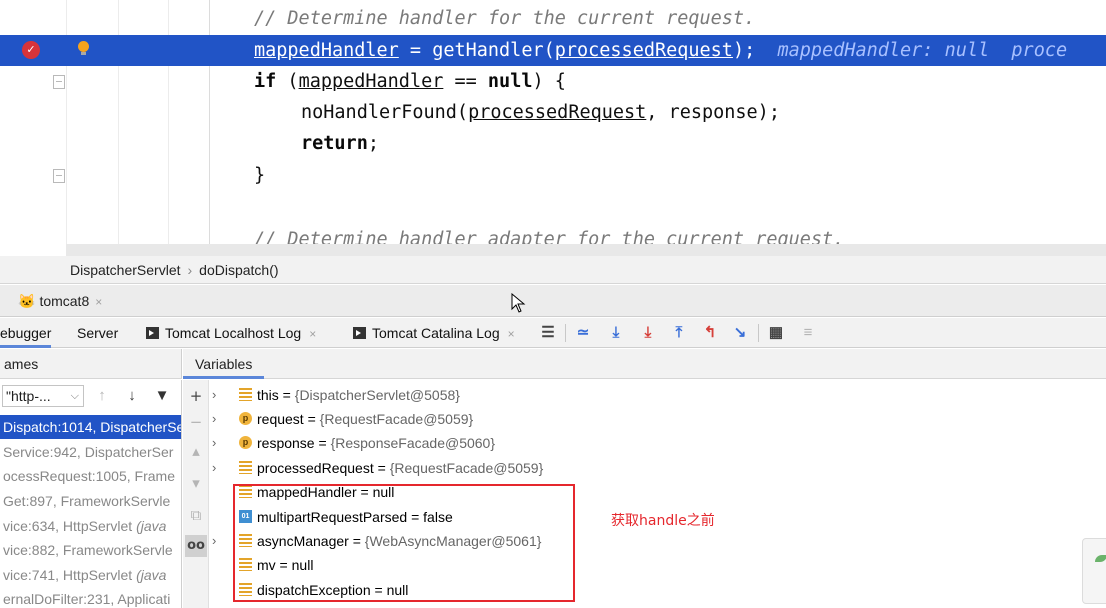 This screenshot has height=608, width=1106. What do you see at coordinates (91, 364) in the screenshot?
I see `frames-header: ames` at bounding box center [91, 364].